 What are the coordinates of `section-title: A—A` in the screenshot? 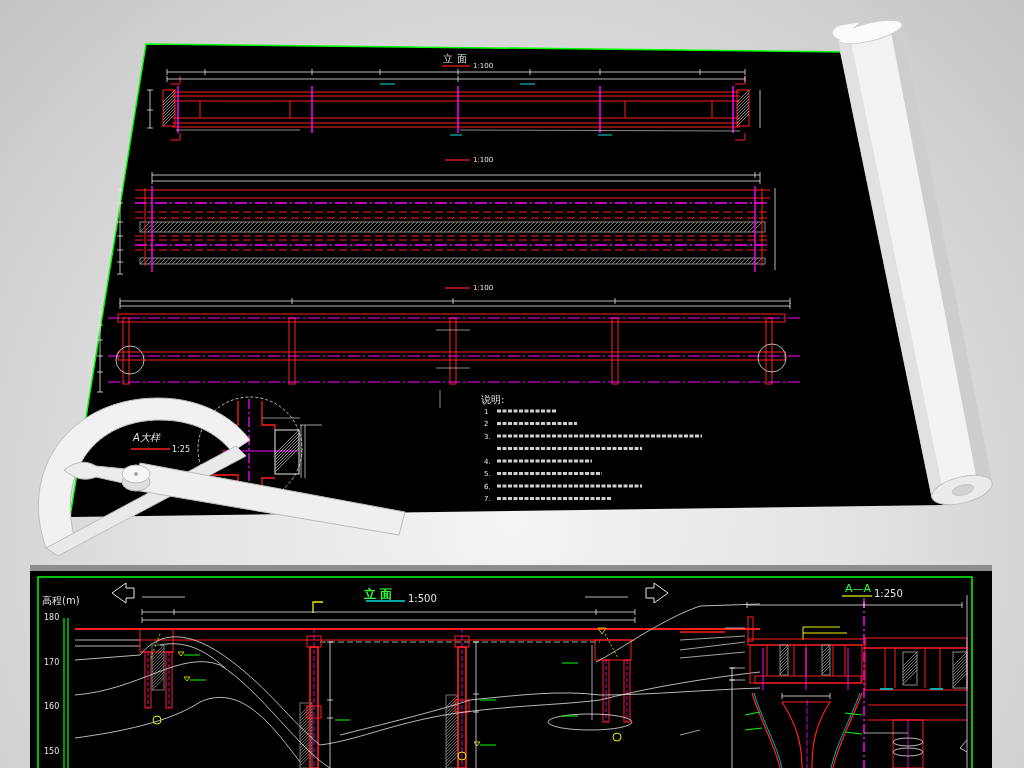 It's located at (858, 588).